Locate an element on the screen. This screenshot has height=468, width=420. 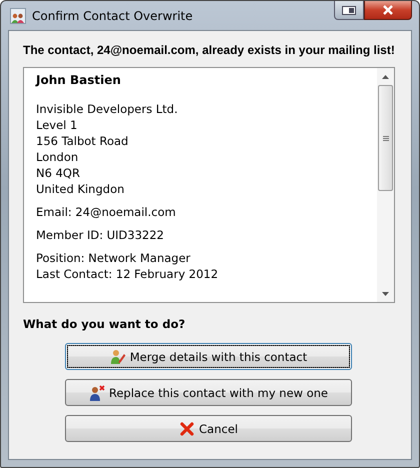
cancel-button: Cancel is located at coordinates (208, 428).